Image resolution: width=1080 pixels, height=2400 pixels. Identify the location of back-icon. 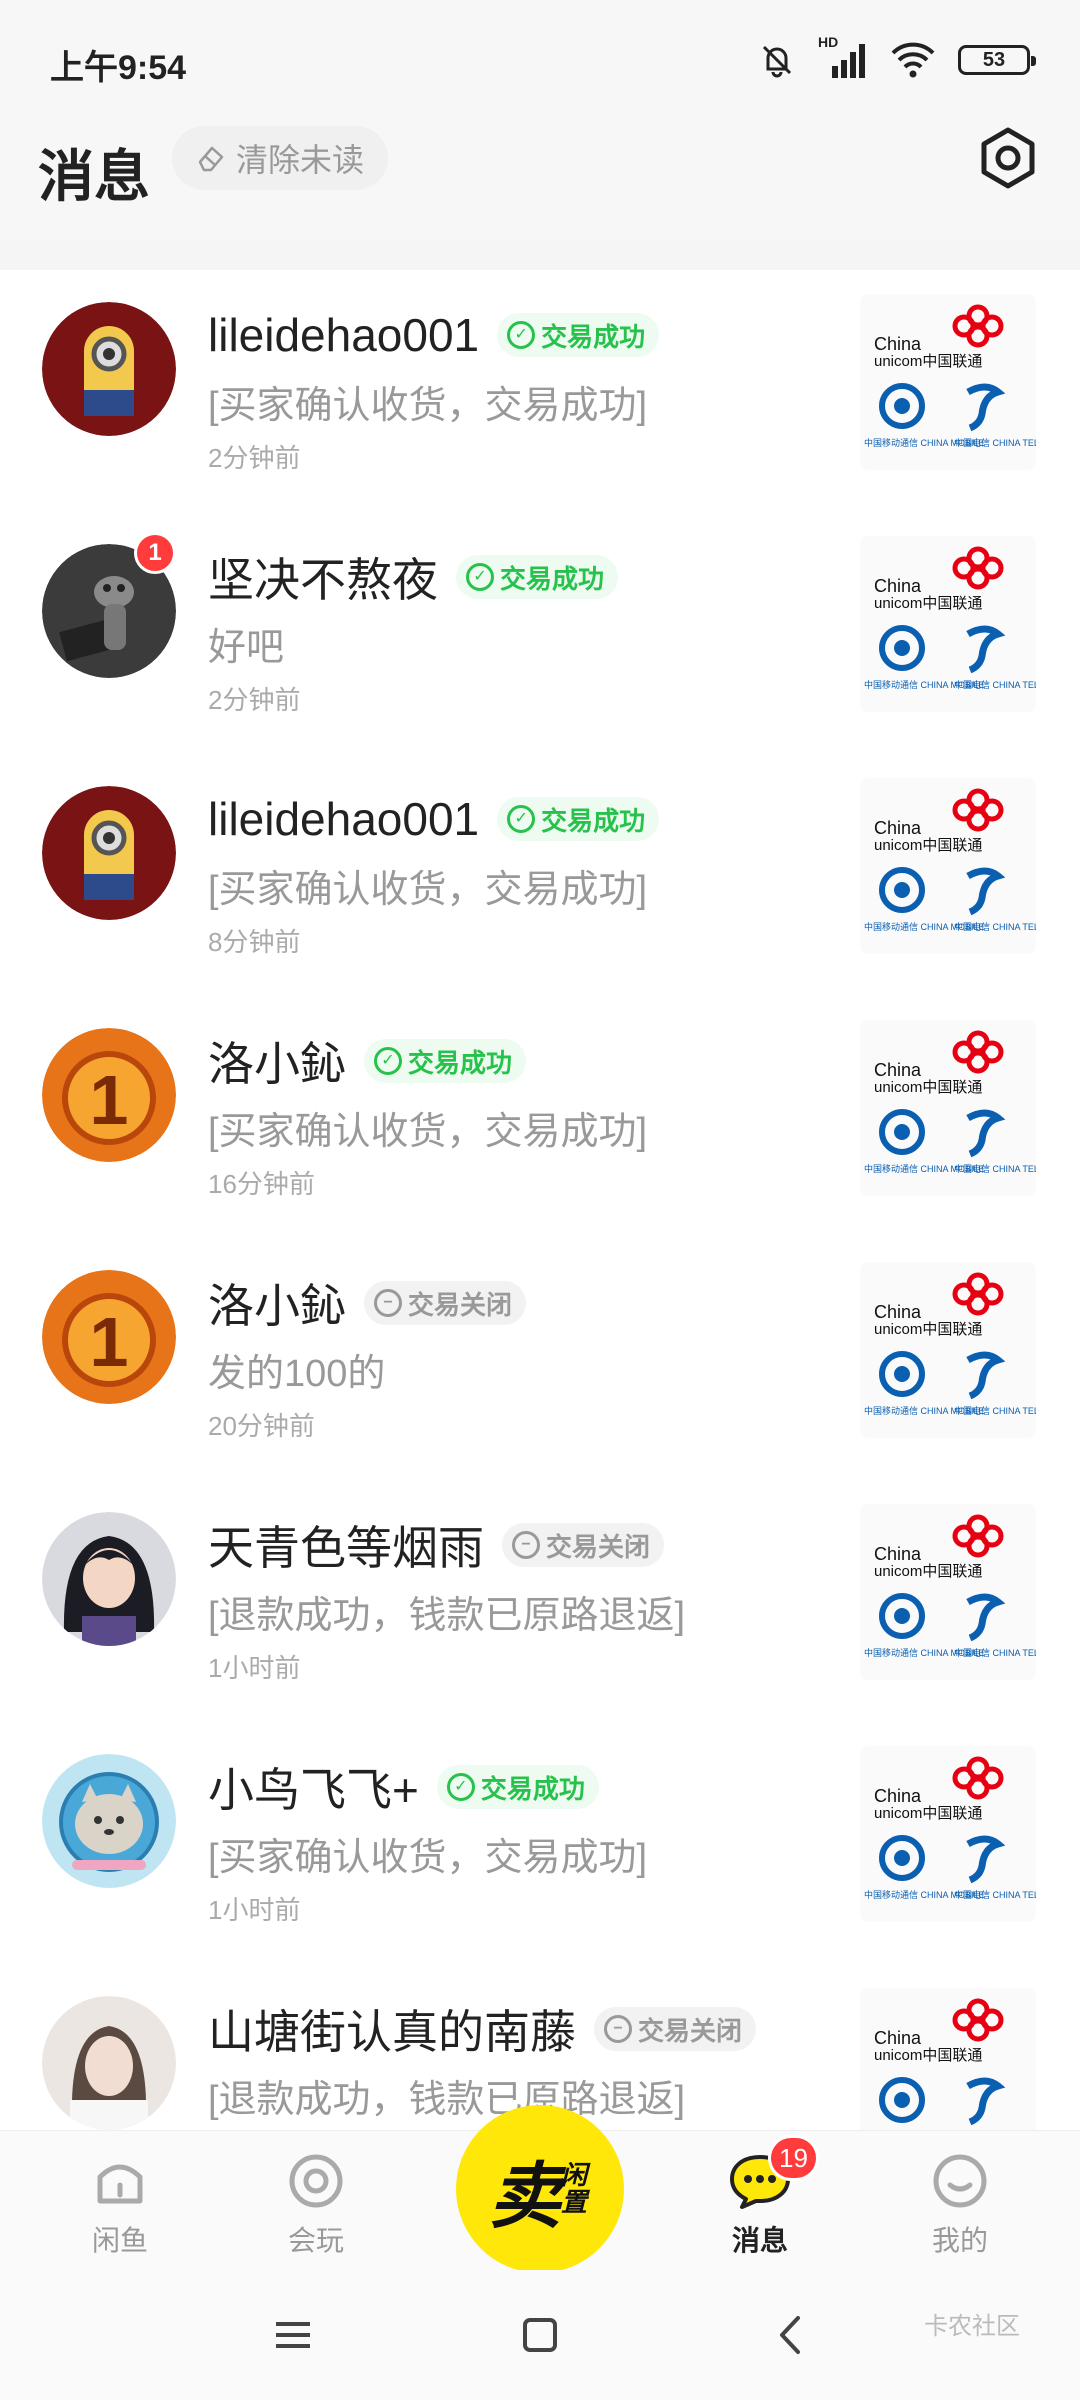
(791, 2335).